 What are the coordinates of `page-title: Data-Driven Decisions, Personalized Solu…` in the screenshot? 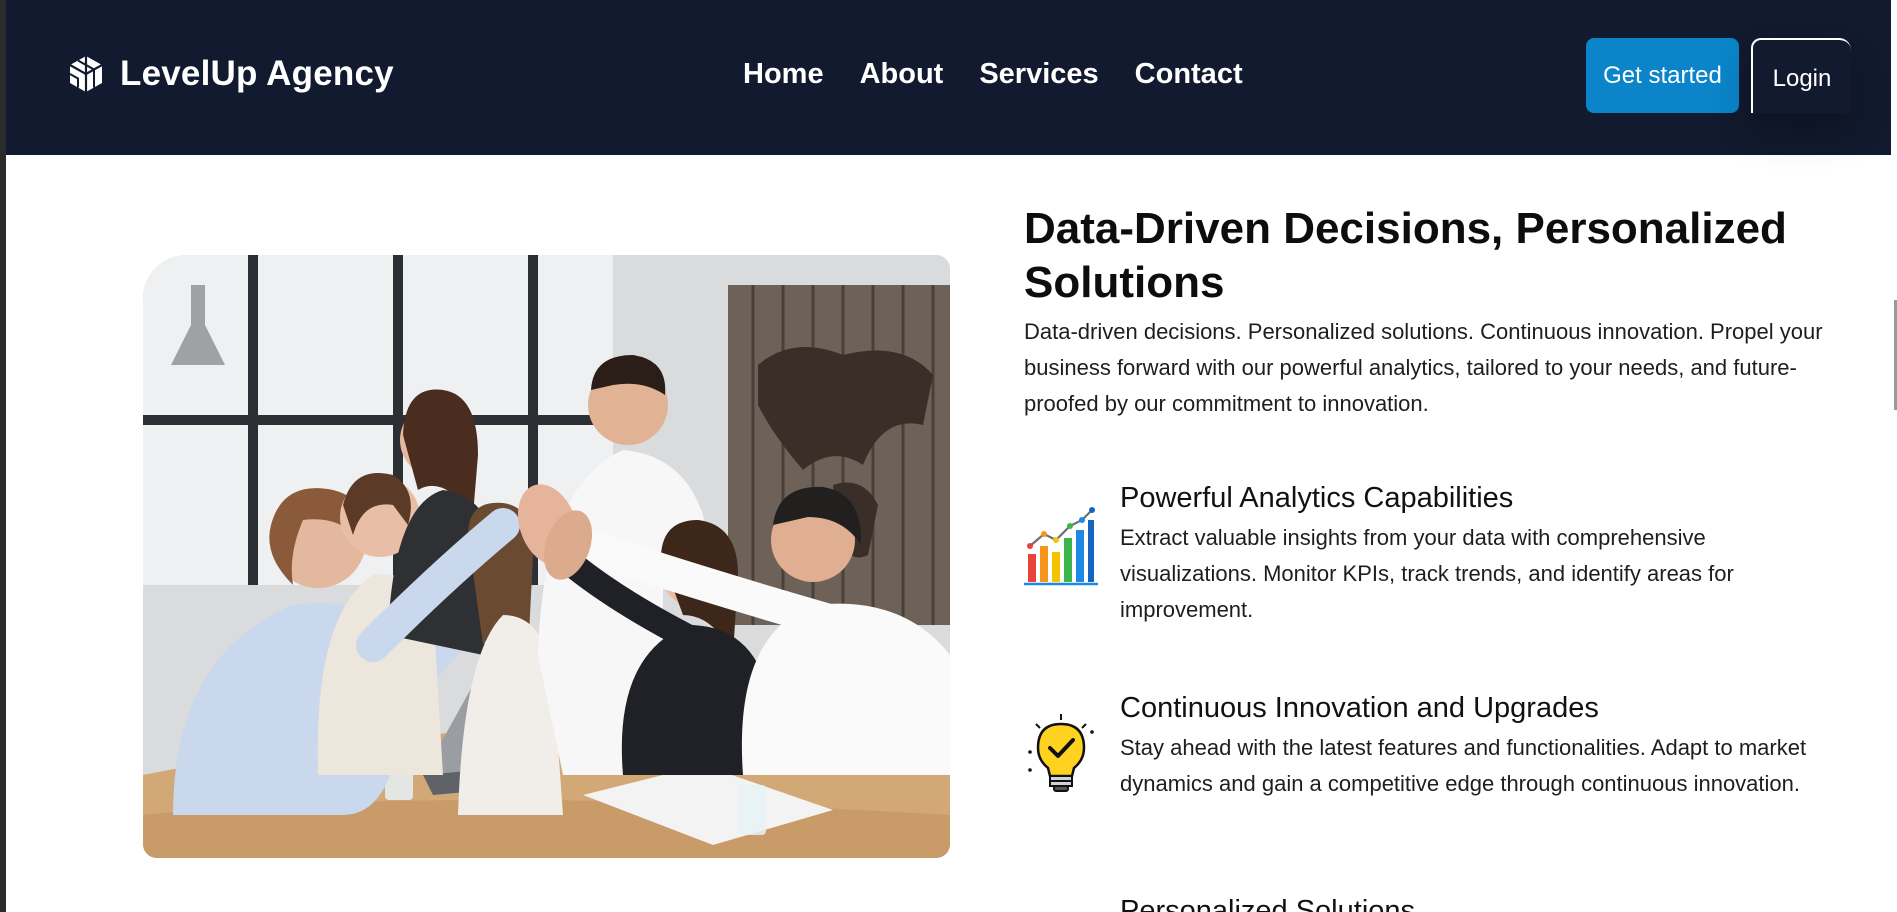 It's located at (1405, 255).